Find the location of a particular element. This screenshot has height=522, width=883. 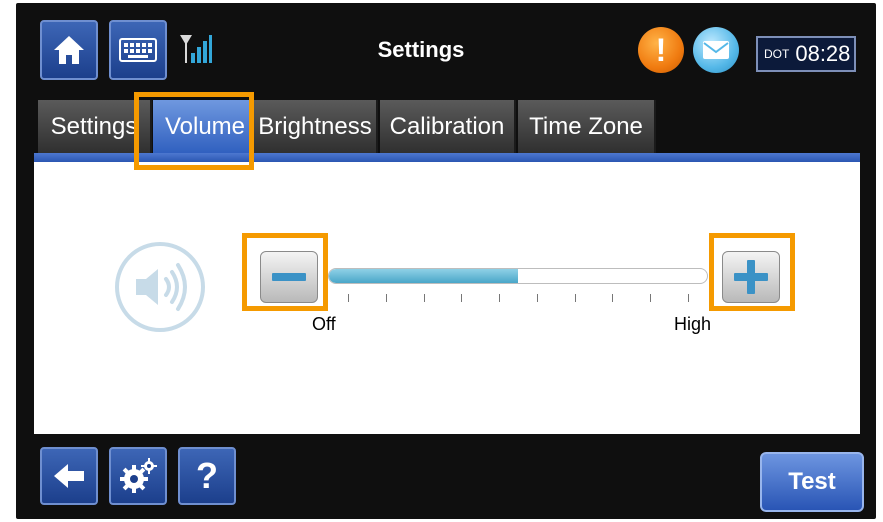

signal-icon is located at coordinates (196, 49).